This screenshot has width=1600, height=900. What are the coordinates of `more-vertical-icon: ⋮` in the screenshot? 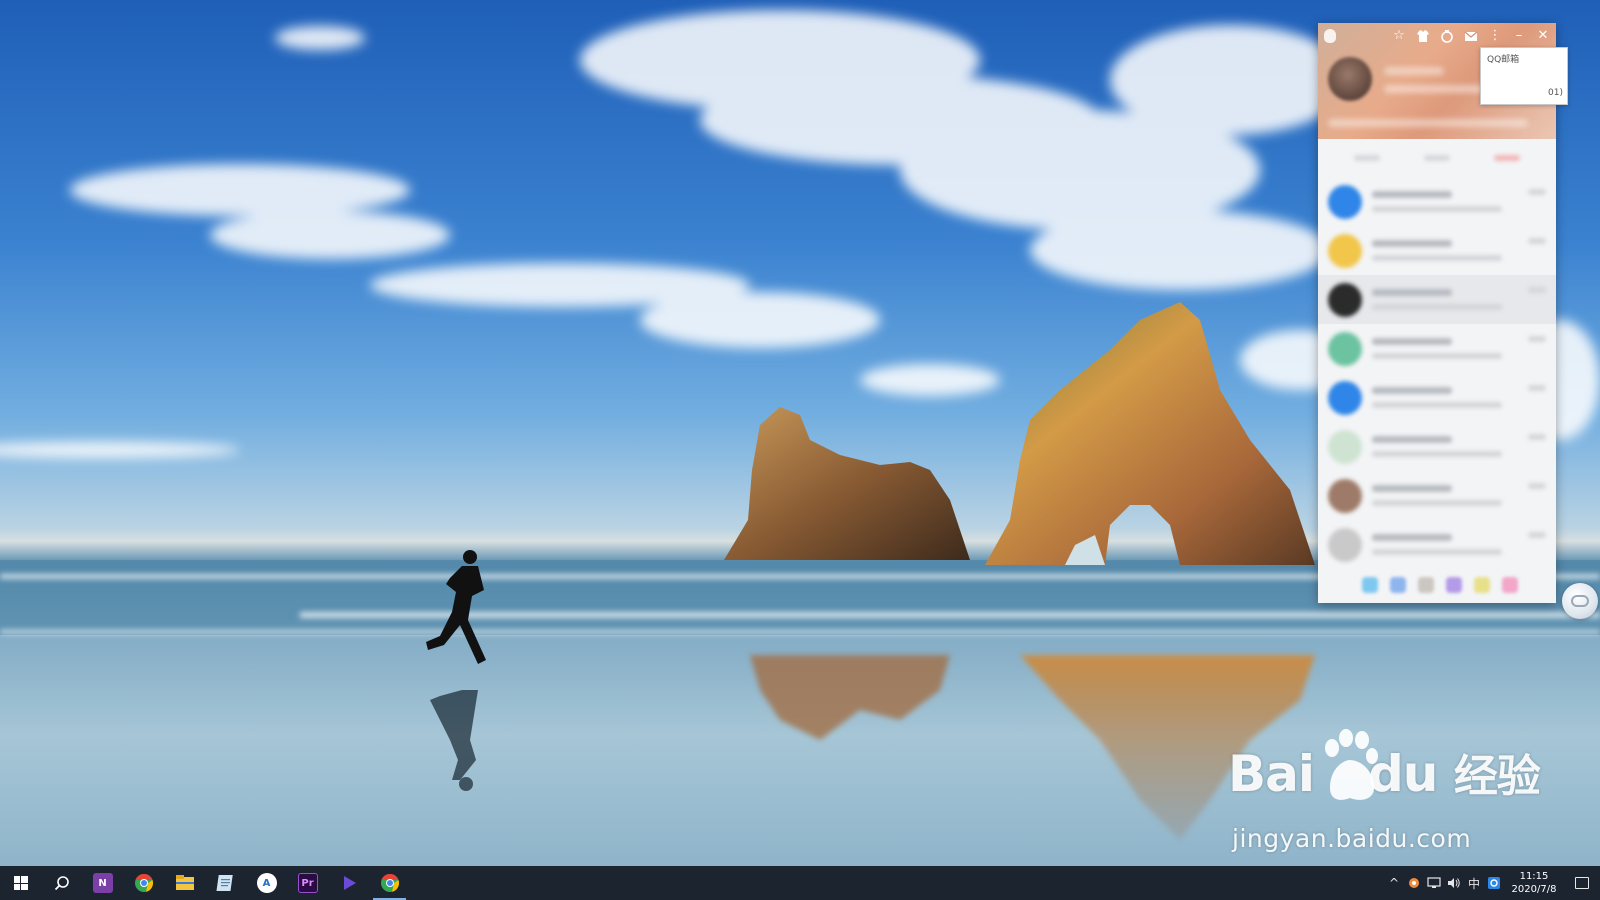 It's located at (1495, 36).